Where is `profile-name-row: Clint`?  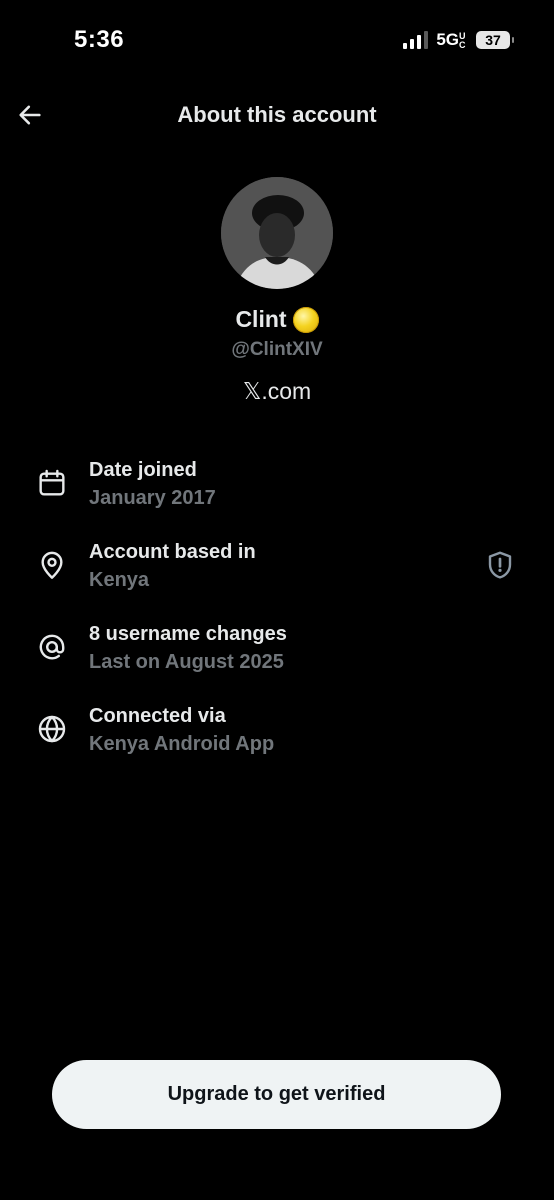
profile-name-row: Clint is located at coordinates (277, 319).